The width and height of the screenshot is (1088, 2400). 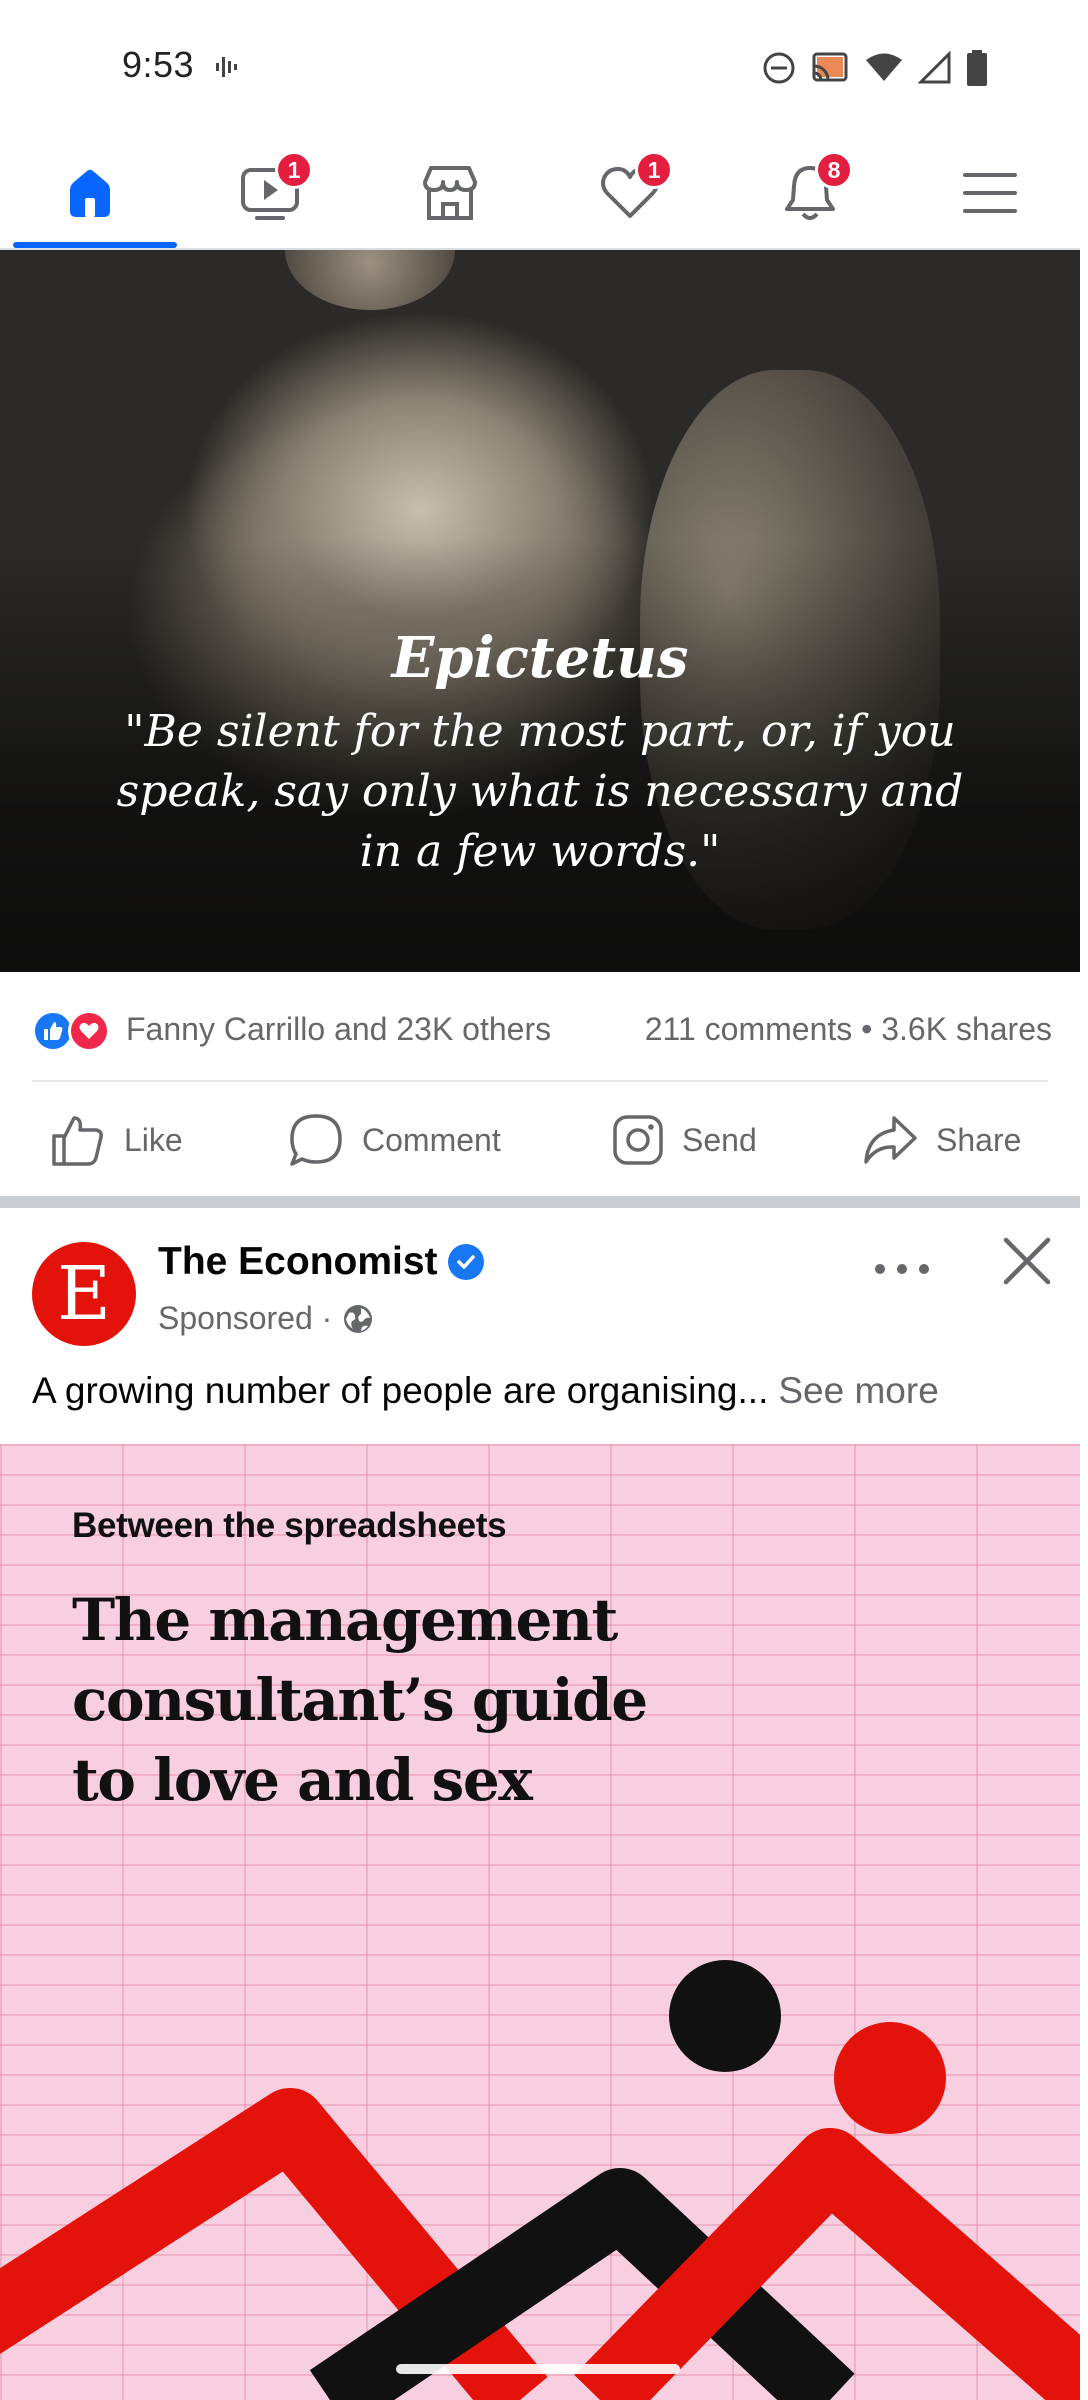 I want to click on status-bar: 9:53, so click(x=540, y=67).